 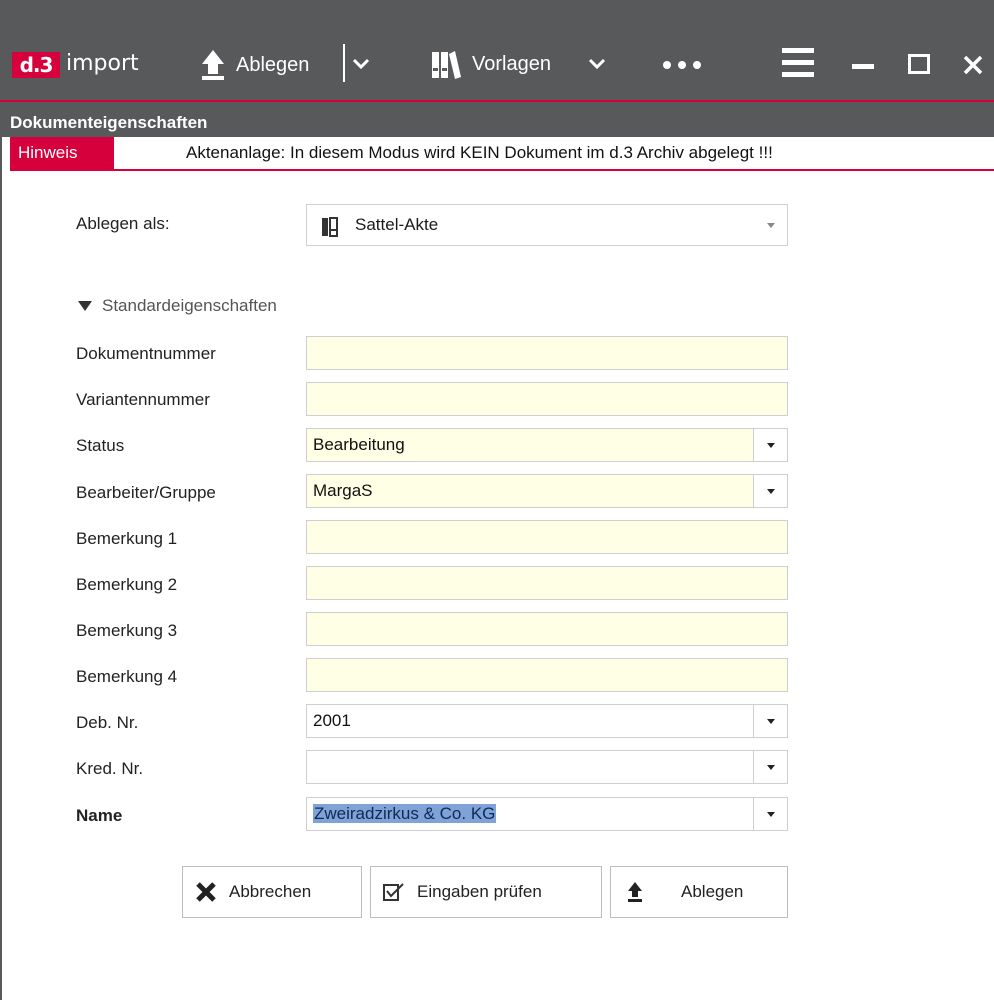 I want to click on close-icon, so click(x=973, y=65).